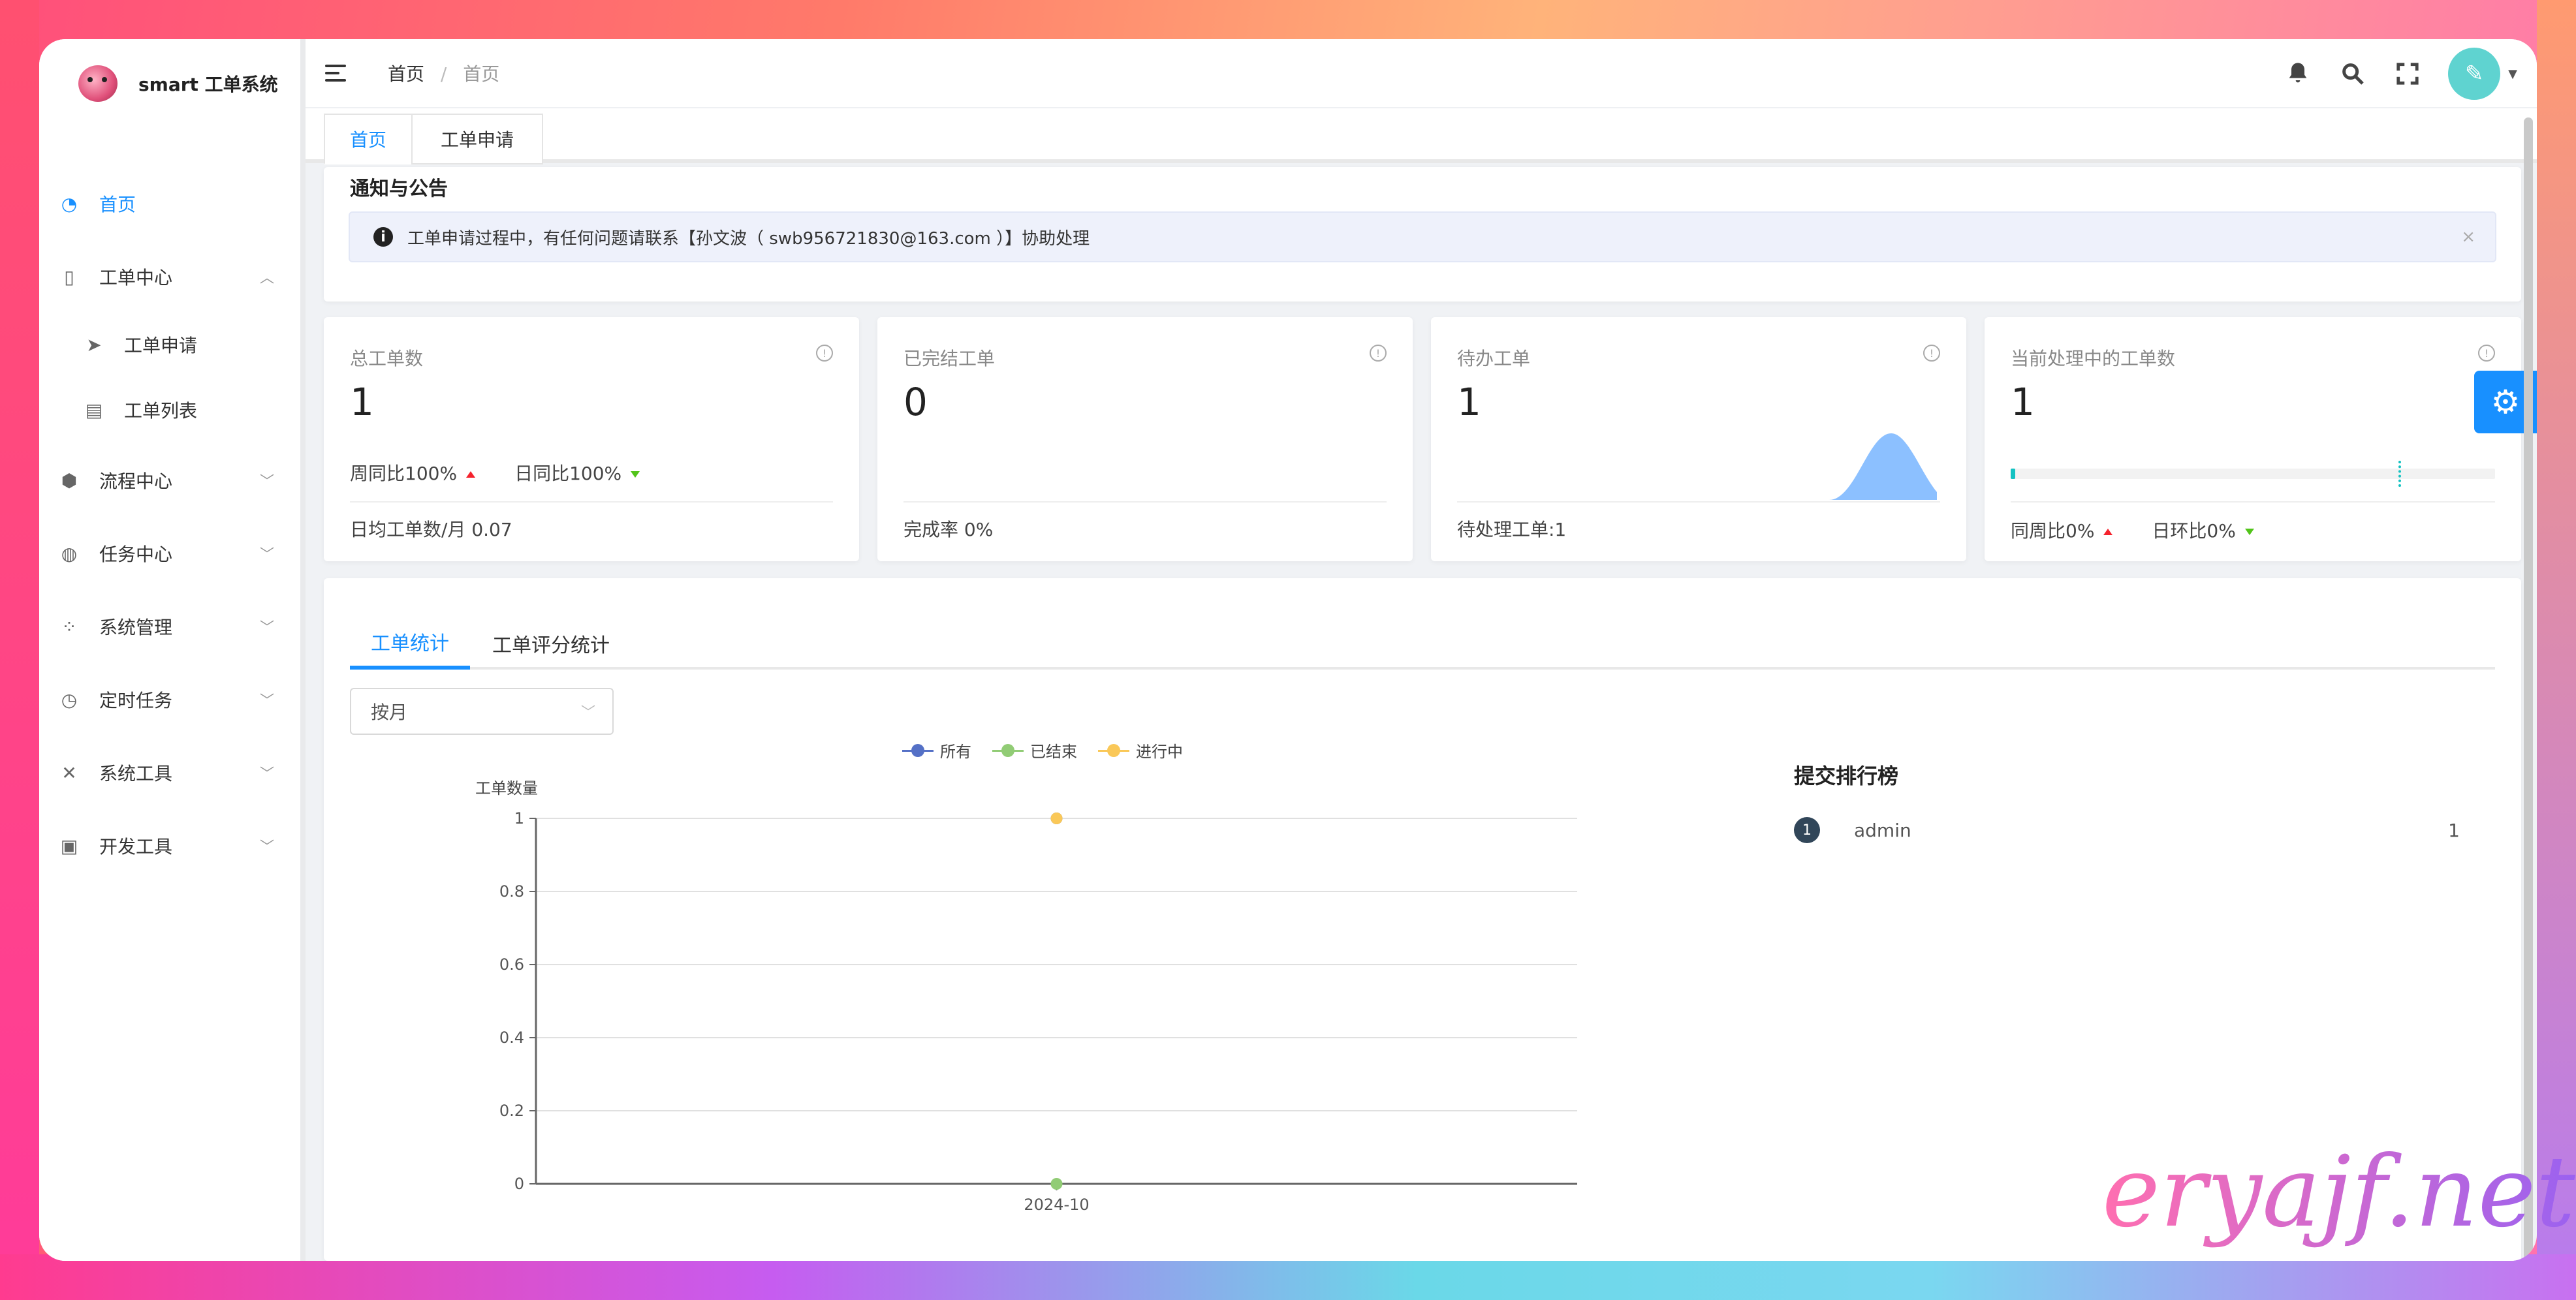 This screenshot has height=1300, width=2576. What do you see at coordinates (136, 277) in the screenshot?
I see `sidebar-item-label: 工单中心` at bounding box center [136, 277].